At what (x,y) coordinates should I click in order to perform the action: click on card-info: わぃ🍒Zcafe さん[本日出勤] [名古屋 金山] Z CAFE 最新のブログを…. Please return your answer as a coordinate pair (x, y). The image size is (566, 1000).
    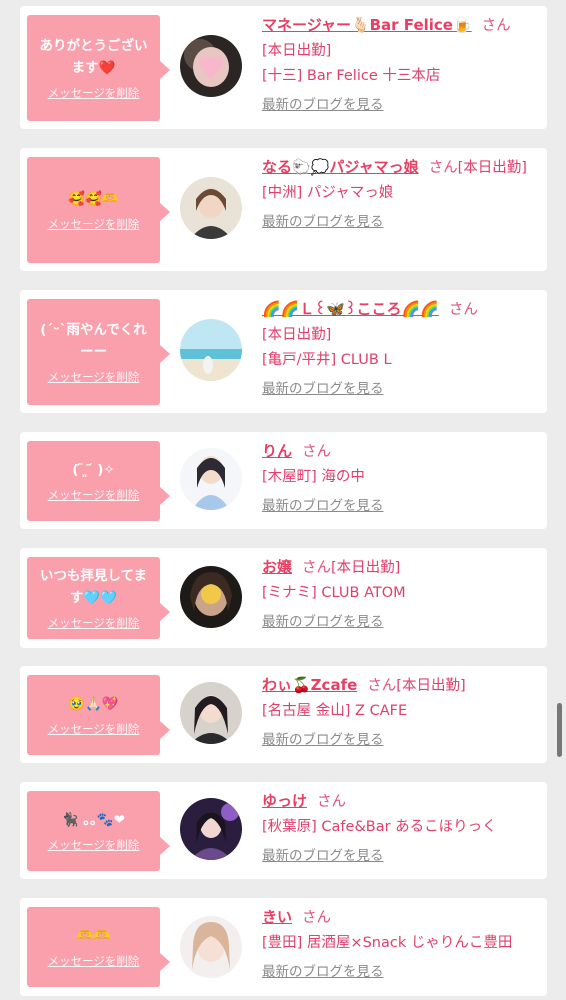
    Looking at the image, I should click on (399, 711).